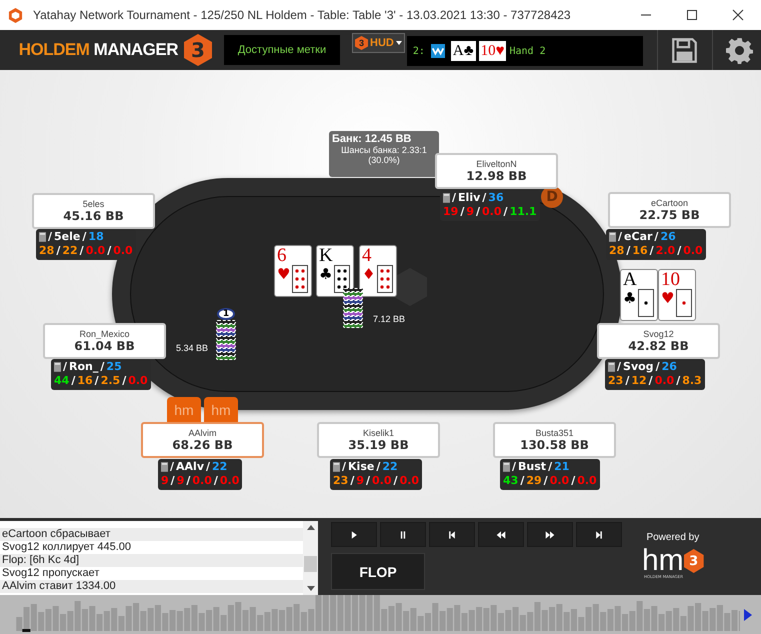  Describe the element at coordinates (151, 534) in the screenshot. I see `log-entry: eCartoon сбрасывает` at that location.